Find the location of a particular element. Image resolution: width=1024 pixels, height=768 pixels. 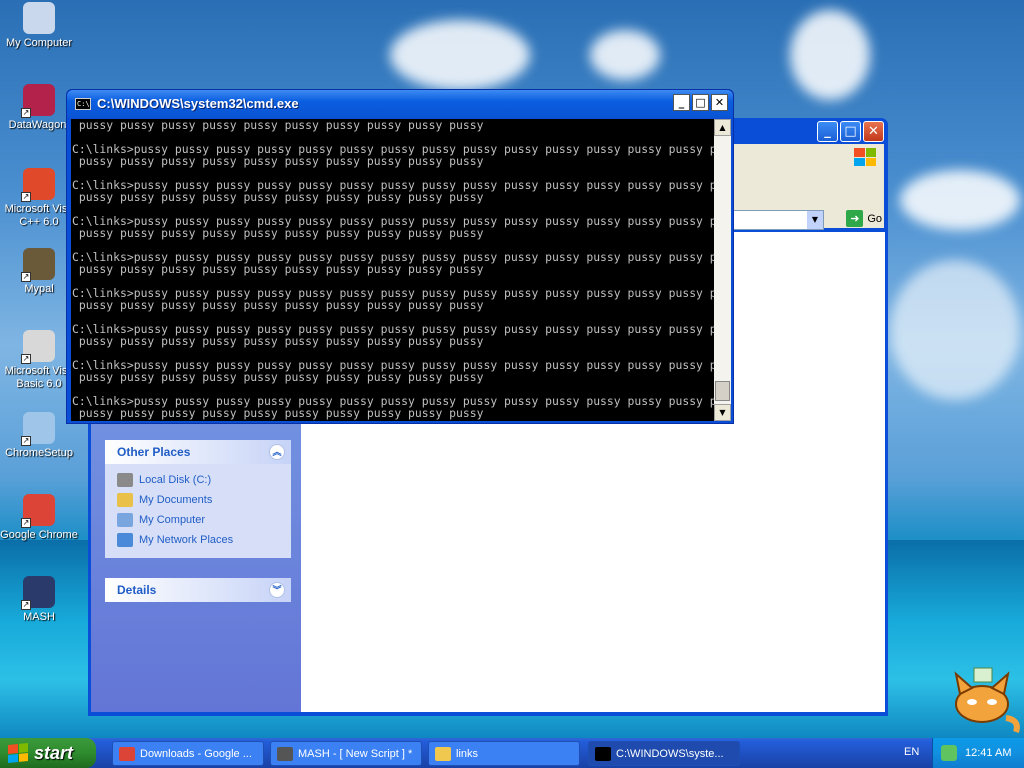

cmd-scrollbar: ▲ ▼ is located at coordinates (722, 270).